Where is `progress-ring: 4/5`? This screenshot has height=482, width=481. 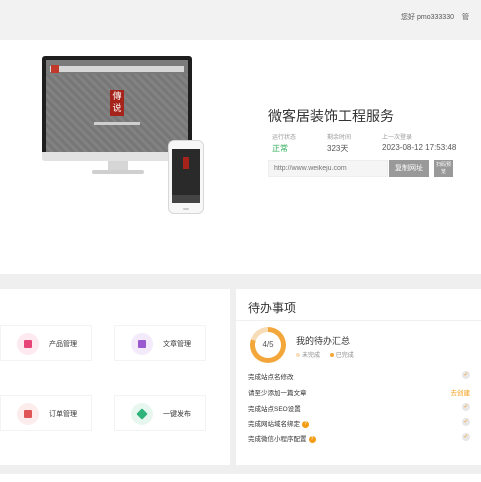 progress-ring: 4/5 is located at coordinates (268, 345).